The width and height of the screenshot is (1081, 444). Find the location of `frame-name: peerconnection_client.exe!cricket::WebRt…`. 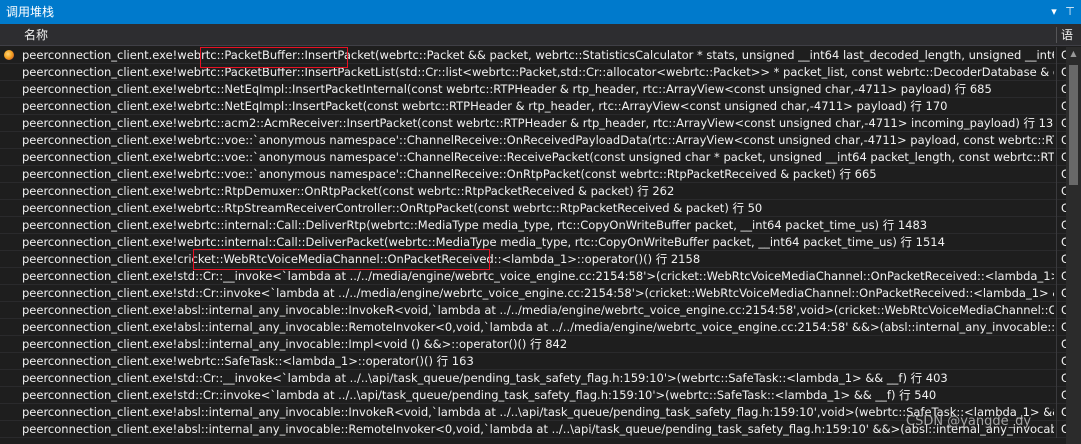

frame-name: peerconnection_client.exe!cricket::WebRt… is located at coordinates (361, 259).